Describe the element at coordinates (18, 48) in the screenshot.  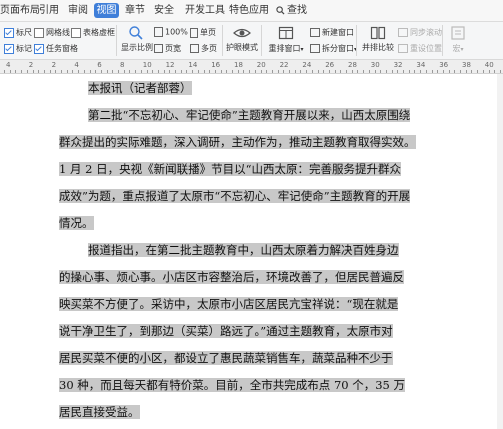
I see `marks-checkbox: 标记` at that location.